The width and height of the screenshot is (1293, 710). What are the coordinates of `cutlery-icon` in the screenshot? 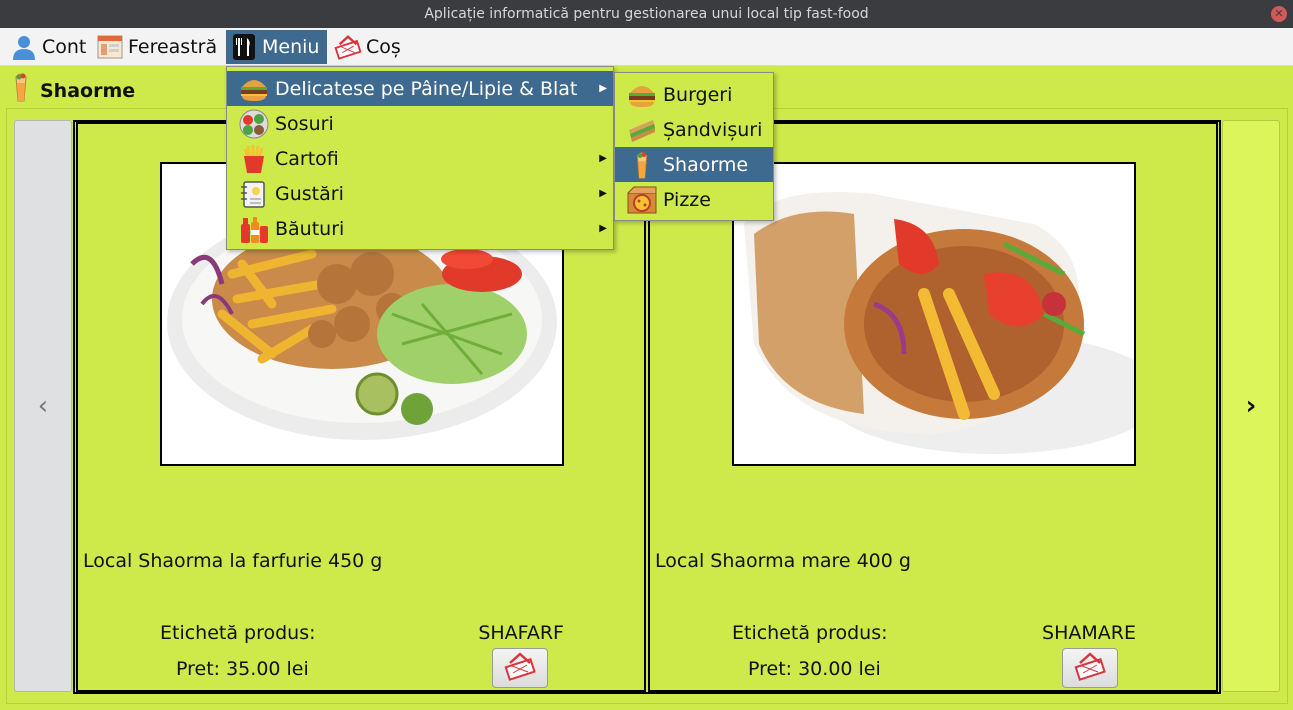 It's located at (244, 47).